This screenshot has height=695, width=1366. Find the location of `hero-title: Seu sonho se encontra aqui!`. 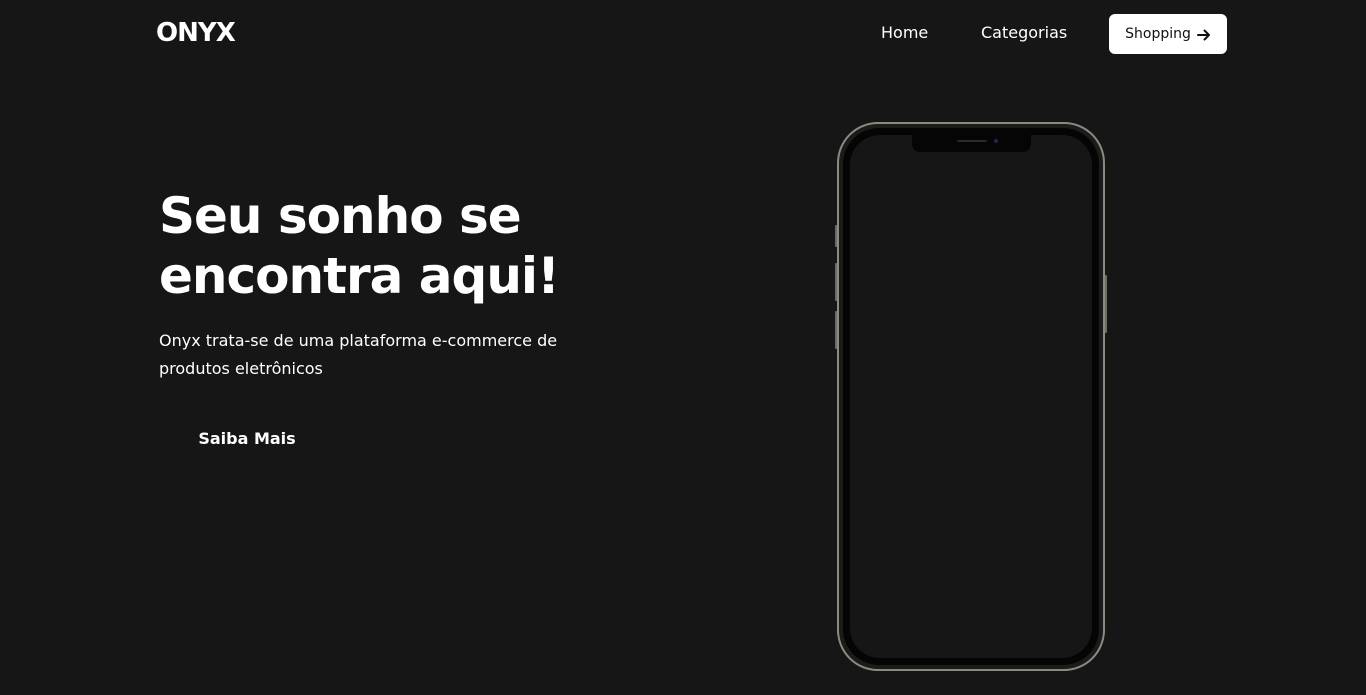

hero-title: Seu sonho se encontra aqui! is located at coordinates (359, 246).